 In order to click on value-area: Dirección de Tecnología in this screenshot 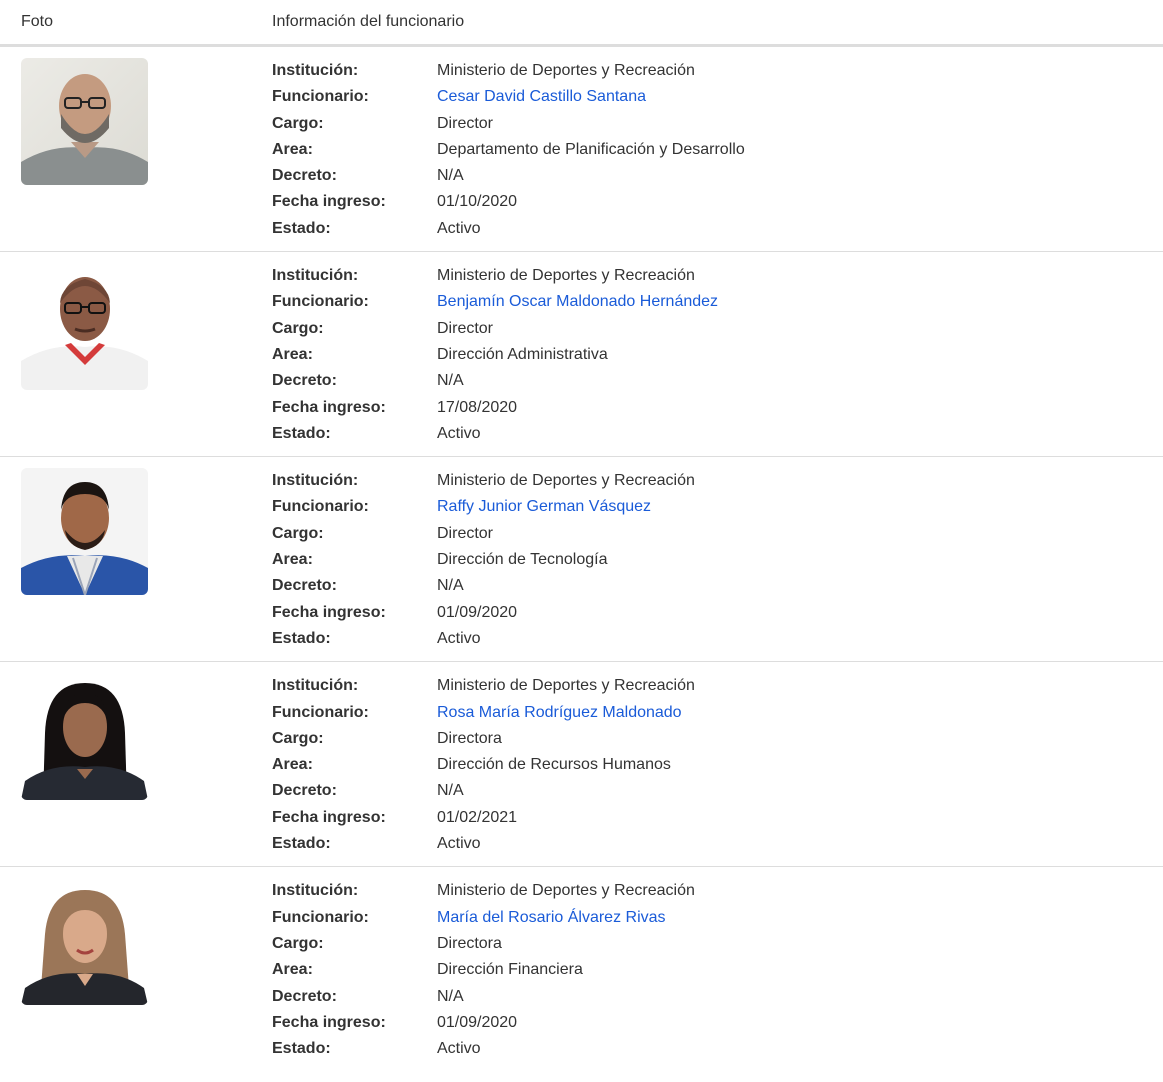, I will do `click(522, 560)`.